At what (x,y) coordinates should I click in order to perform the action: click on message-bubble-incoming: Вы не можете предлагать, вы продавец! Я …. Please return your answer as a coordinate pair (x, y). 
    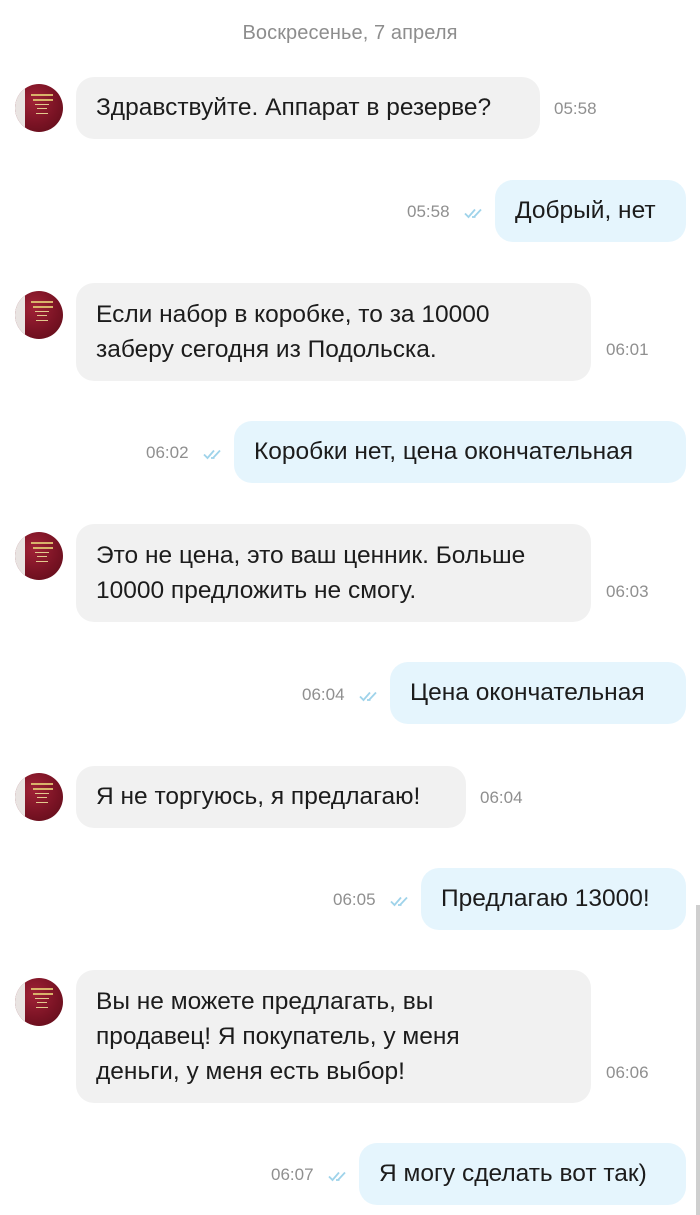
    Looking at the image, I should click on (333, 1036).